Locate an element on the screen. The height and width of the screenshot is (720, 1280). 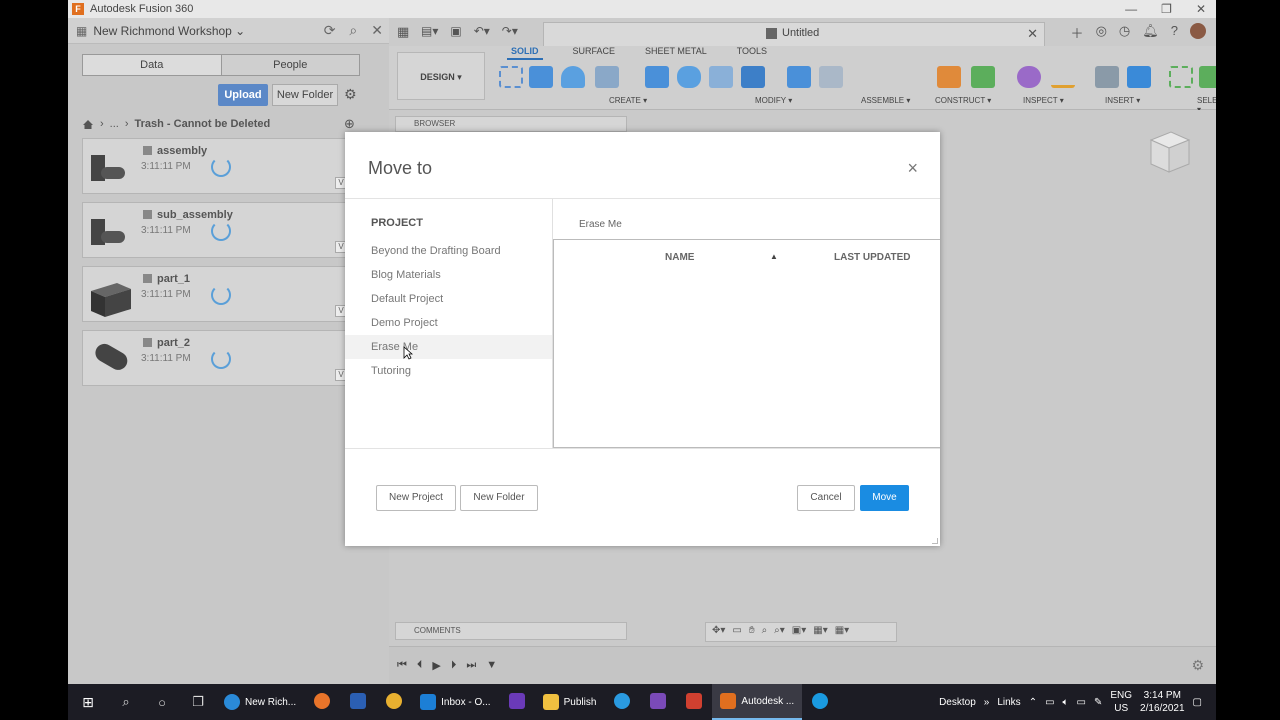
tab-surface: SURFACE is located at coordinates (594, 53).